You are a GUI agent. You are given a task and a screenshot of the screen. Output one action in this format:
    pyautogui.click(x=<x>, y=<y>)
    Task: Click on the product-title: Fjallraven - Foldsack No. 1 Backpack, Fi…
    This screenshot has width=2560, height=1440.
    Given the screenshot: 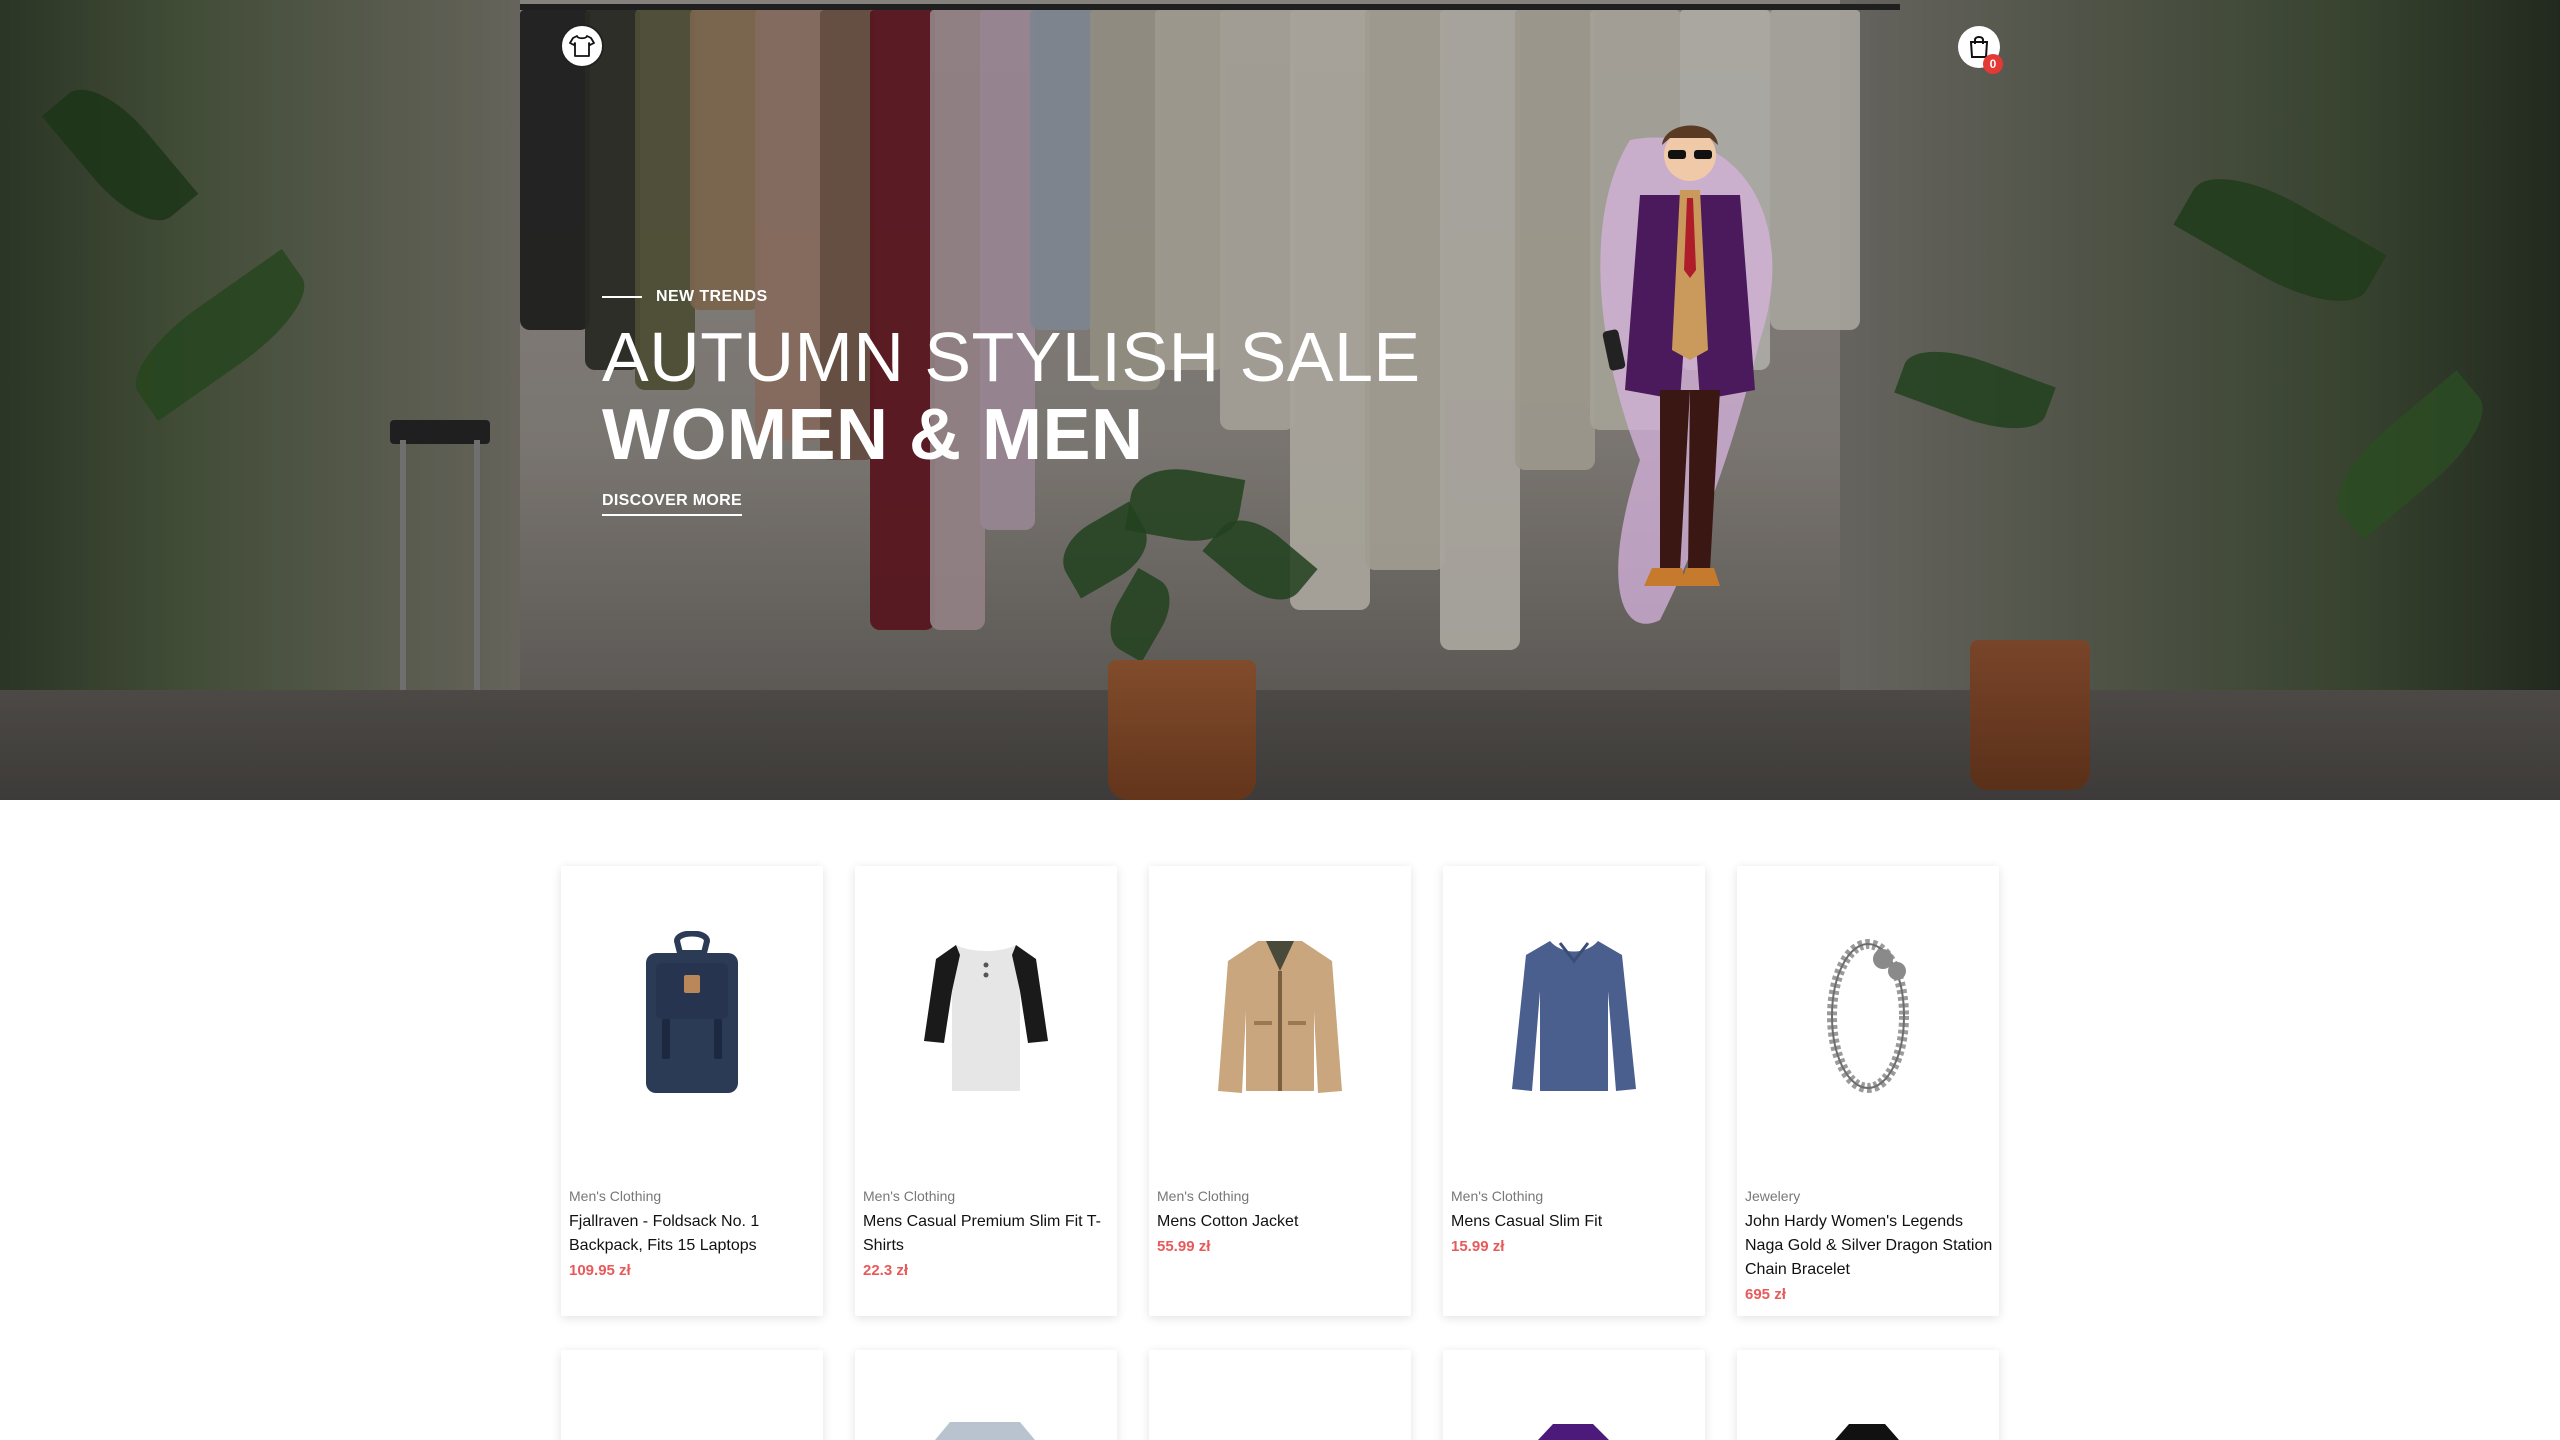 What is the action you would take?
    pyautogui.click(x=693, y=1234)
    